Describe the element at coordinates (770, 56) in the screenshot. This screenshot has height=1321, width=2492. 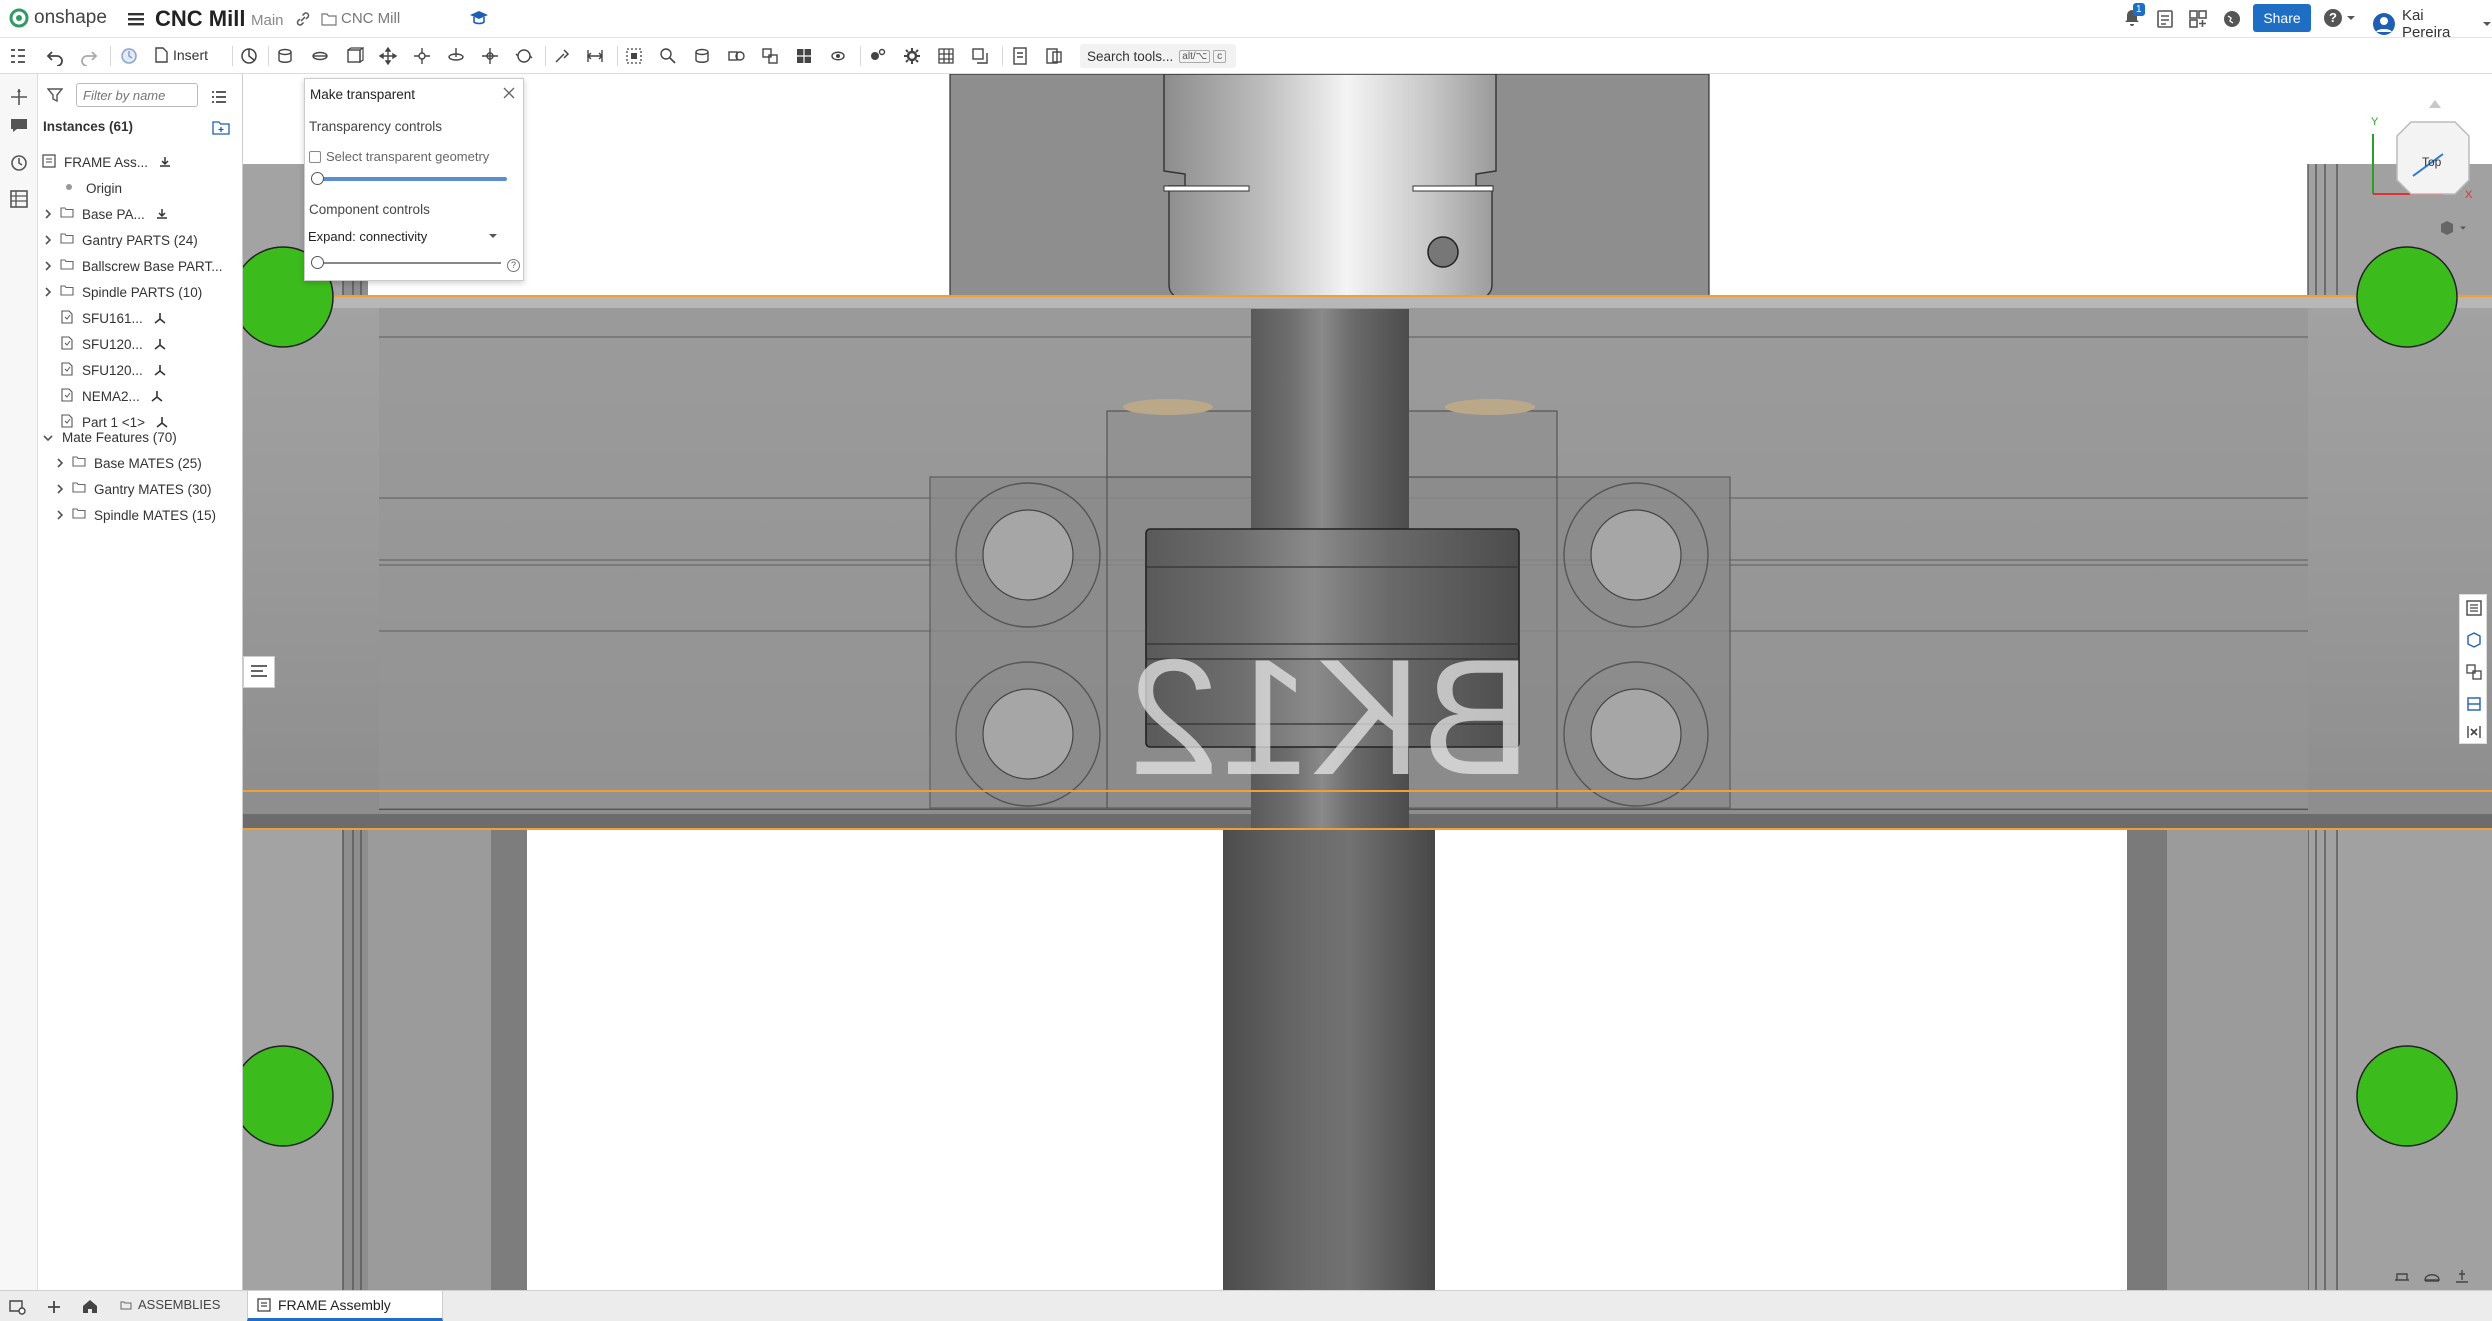
I see `screw-relation-icon` at that location.